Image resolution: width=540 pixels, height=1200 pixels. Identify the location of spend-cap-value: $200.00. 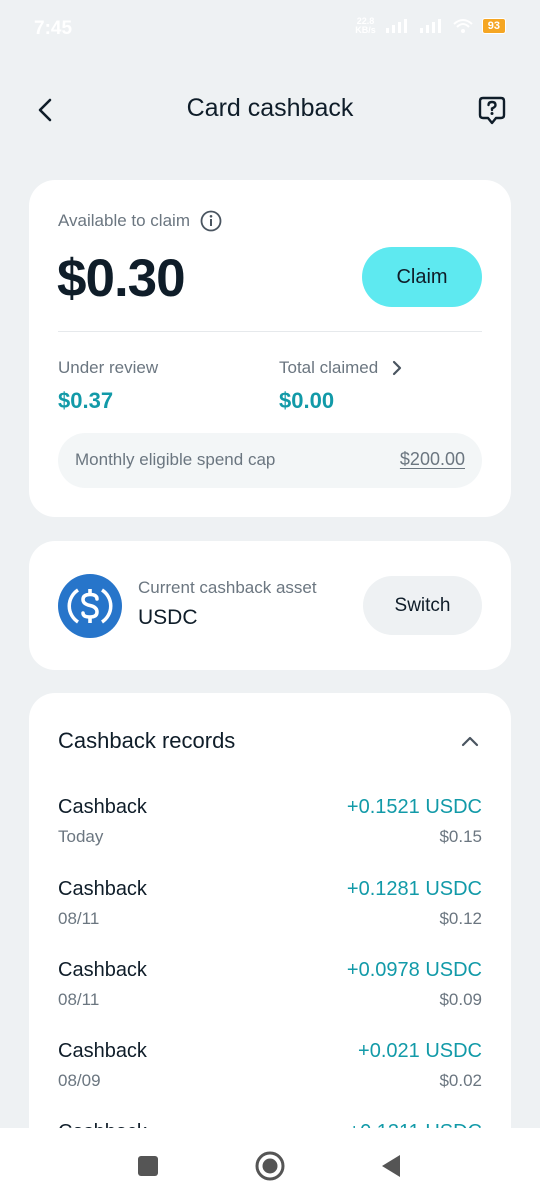
(432, 459).